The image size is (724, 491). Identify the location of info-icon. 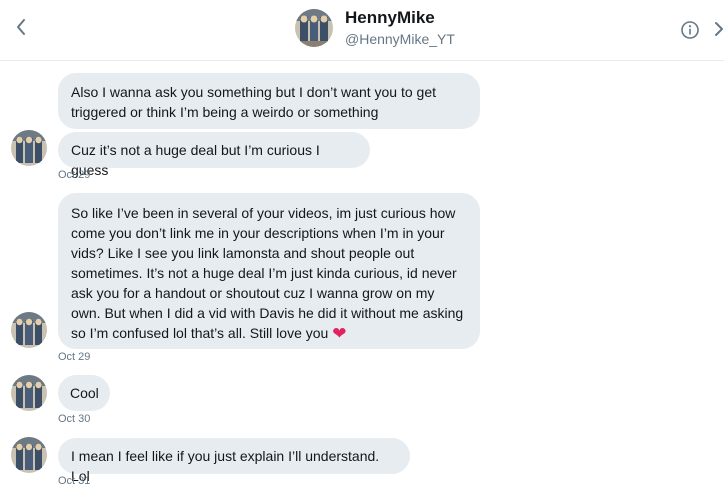
(690, 30).